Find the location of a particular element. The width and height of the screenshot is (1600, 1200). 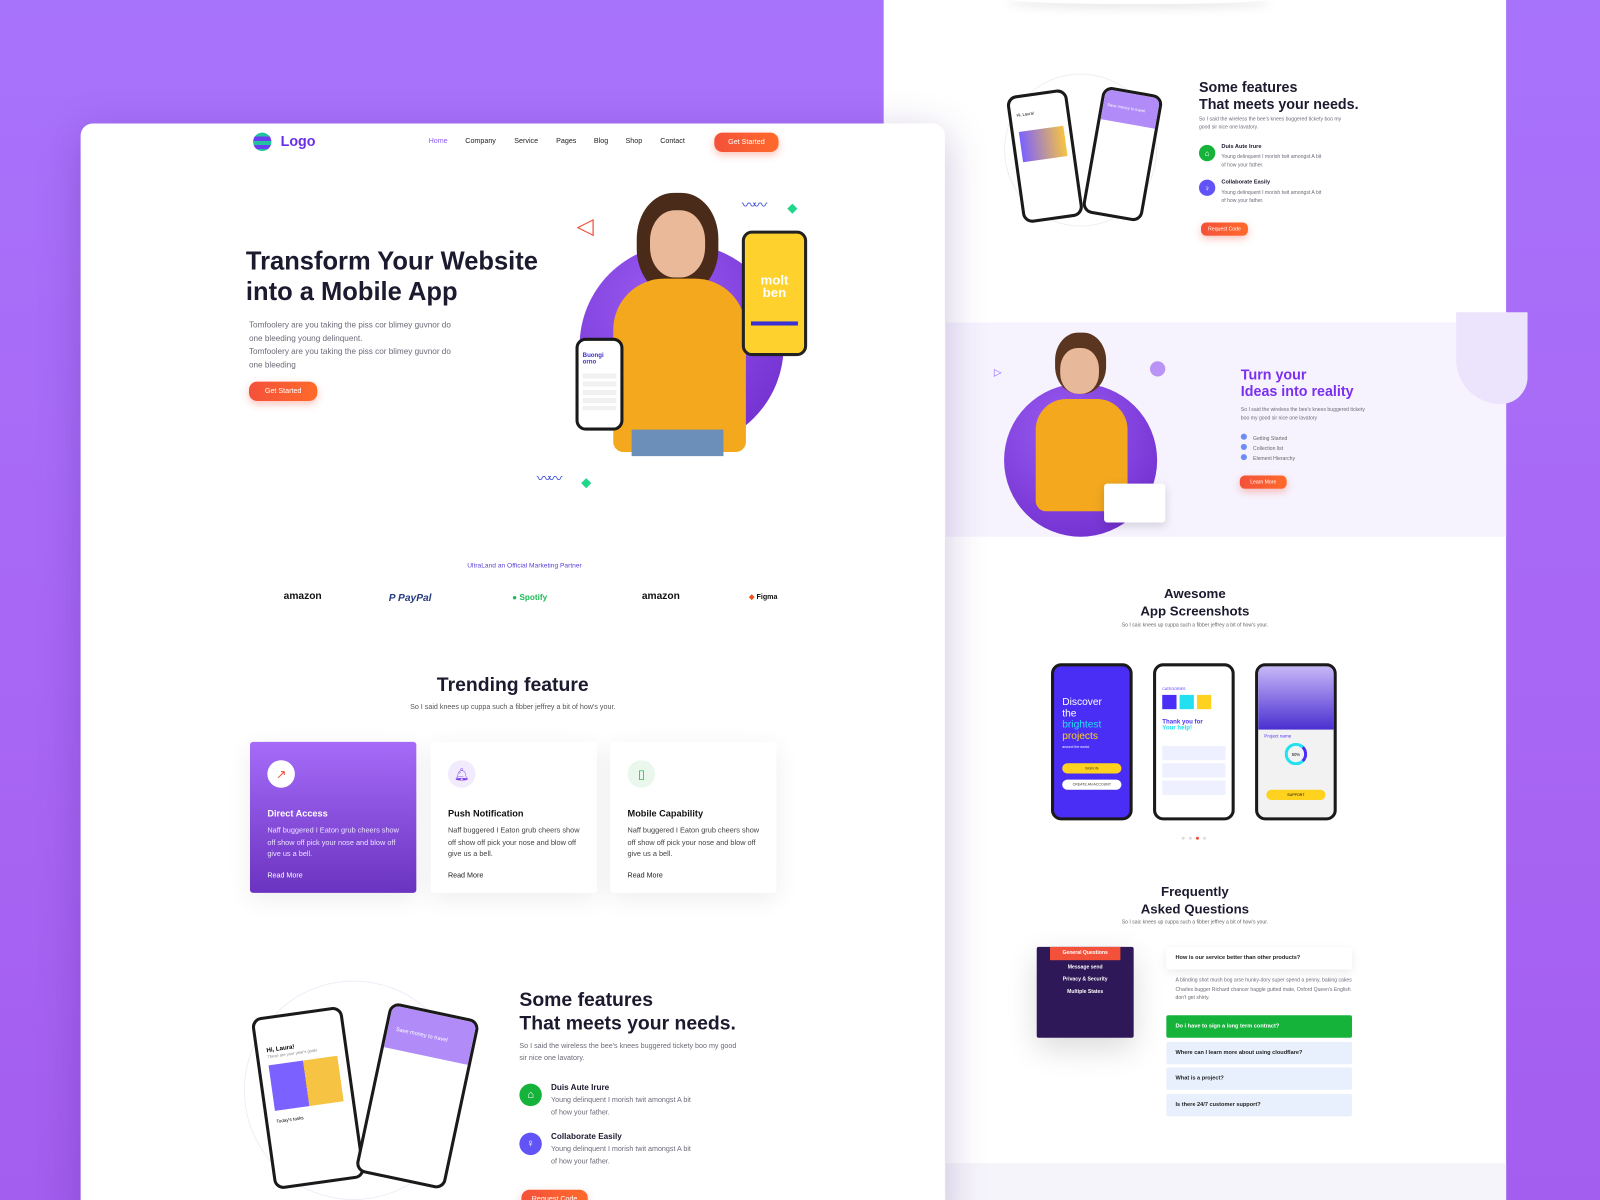

nav-company: Company is located at coordinates (480, 141).